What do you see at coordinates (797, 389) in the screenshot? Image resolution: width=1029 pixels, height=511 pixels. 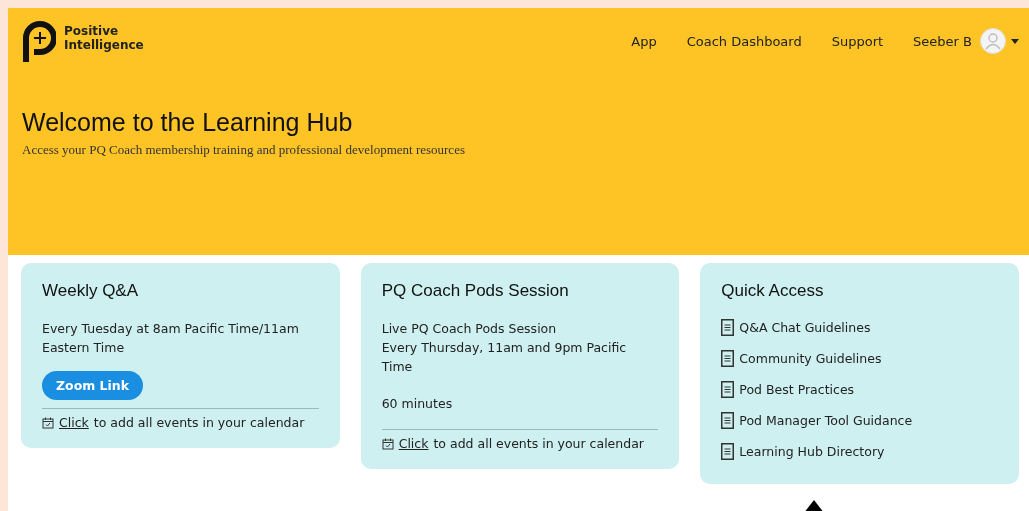 I see `quick-access-link: Pod Best Practices` at bounding box center [797, 389].